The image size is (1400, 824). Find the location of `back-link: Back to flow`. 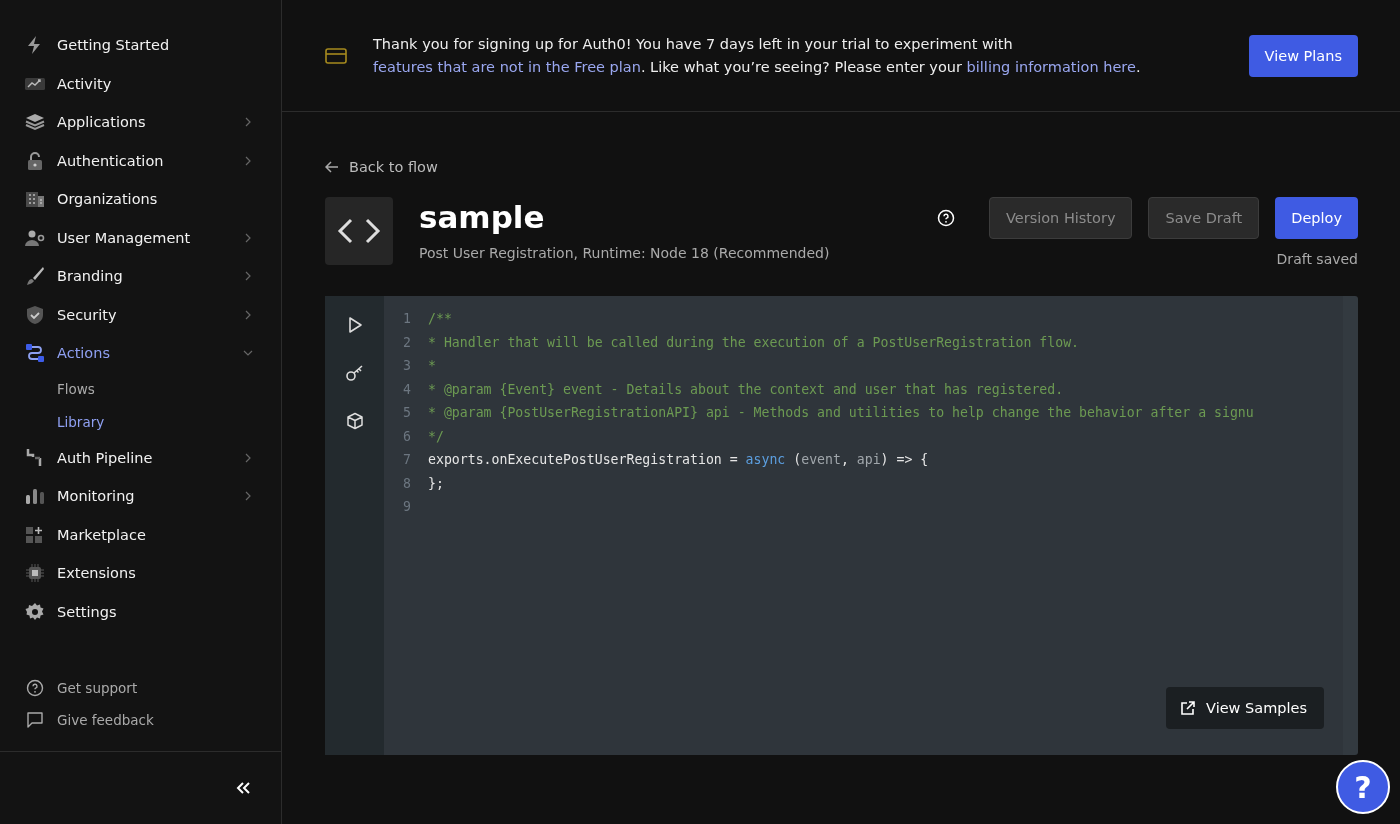

back-link: Back to flow is located at coordinates (841, 167).